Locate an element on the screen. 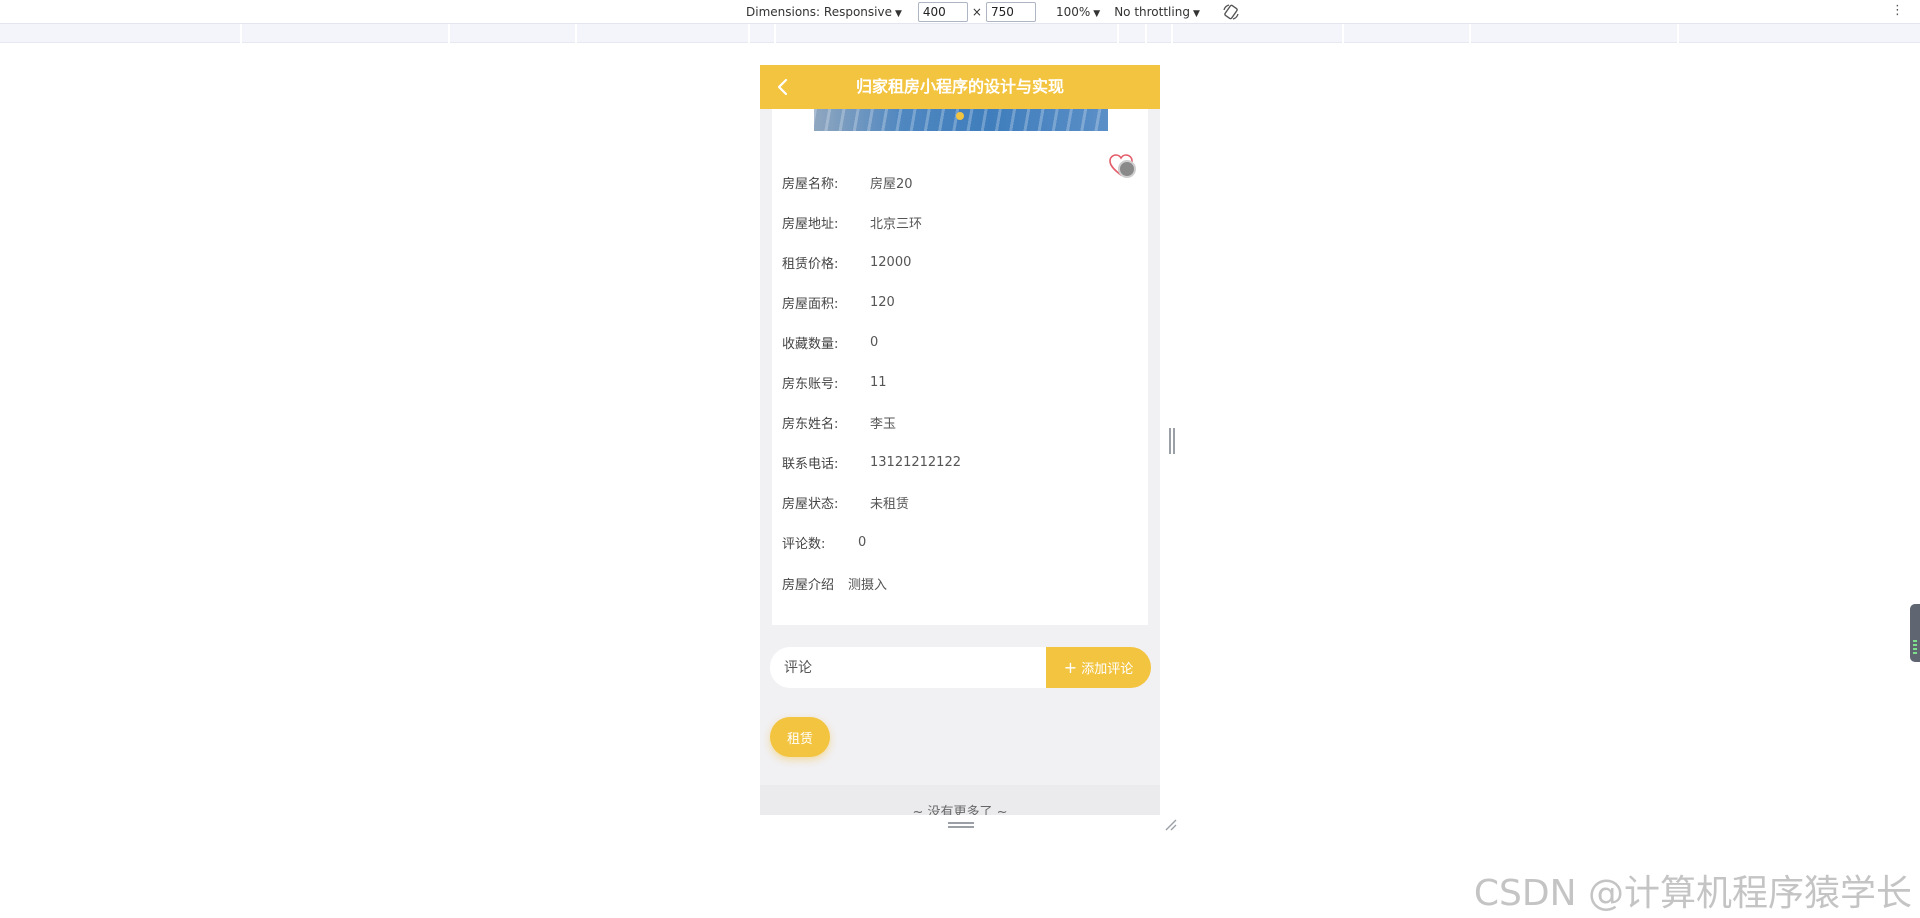 This screenshot has height=918, width=1920. media-query-ruler is located at coordinates (960, 33).